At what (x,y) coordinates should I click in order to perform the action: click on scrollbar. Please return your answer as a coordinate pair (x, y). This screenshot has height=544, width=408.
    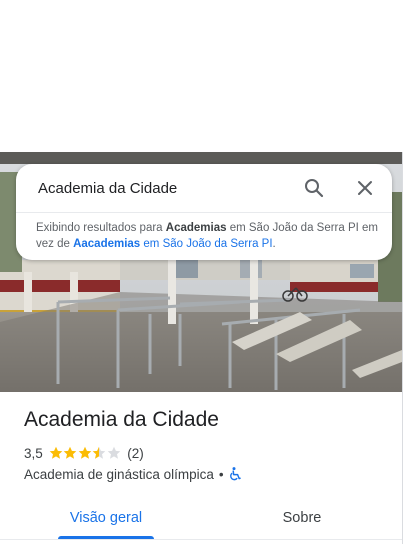
    Looking at the image, I should click on (405, 348).